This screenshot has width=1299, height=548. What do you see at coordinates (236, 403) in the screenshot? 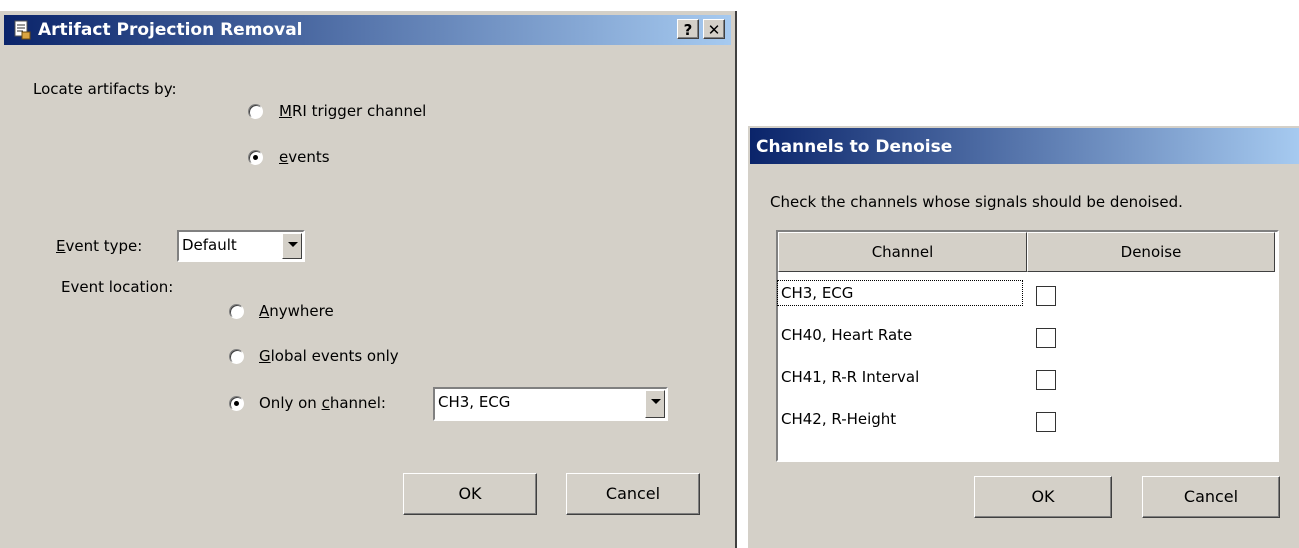
I see `only-on-channel-radio` at bounding box center [236, 403].